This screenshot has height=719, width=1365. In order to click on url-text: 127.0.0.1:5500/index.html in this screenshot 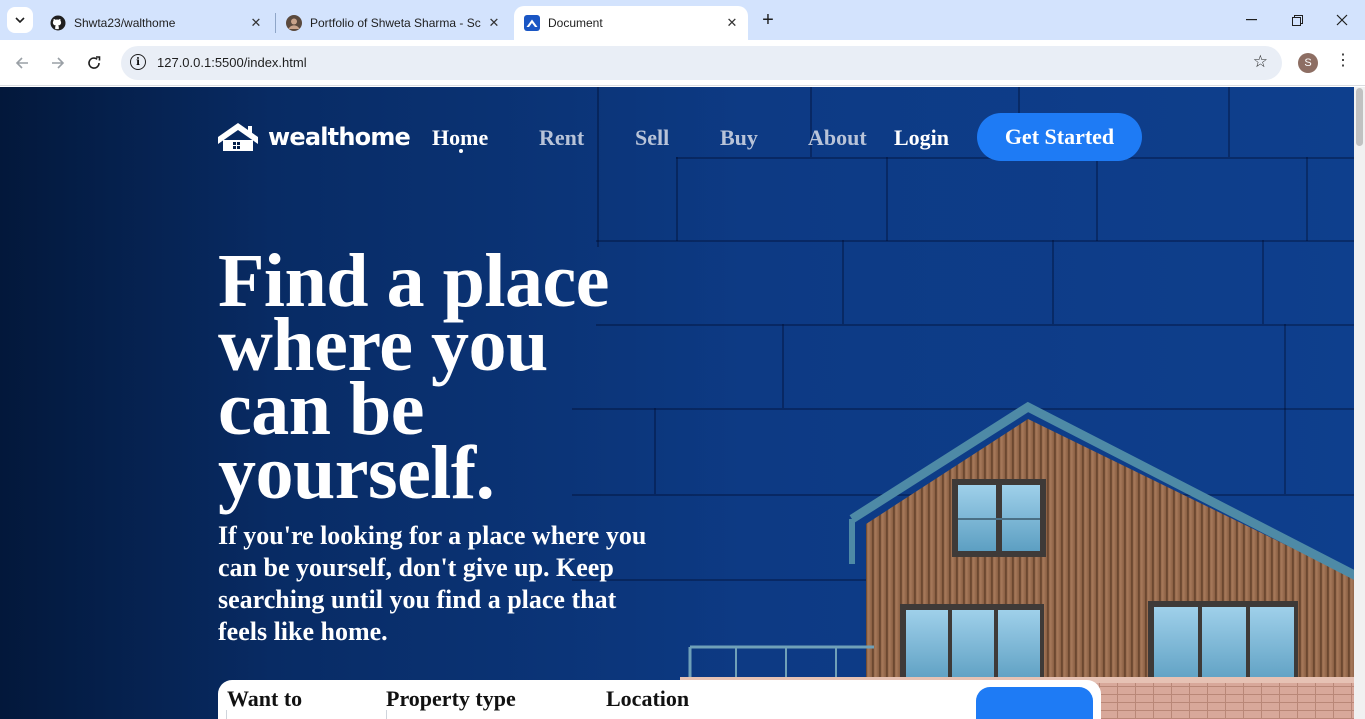, I will do `click(232, 62)`.